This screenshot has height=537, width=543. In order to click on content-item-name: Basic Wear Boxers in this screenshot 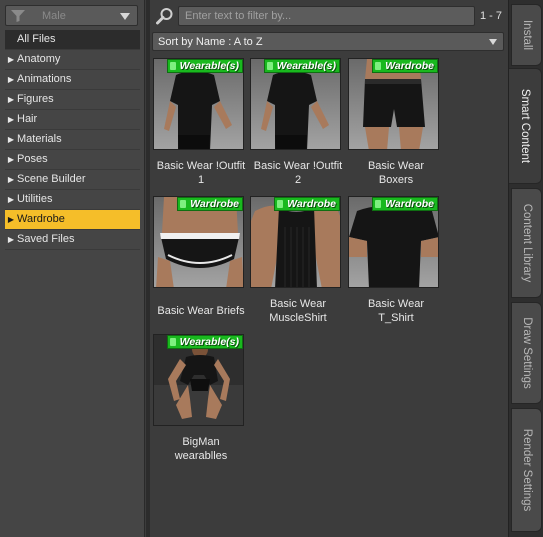, I will do `click(396, 173)`.